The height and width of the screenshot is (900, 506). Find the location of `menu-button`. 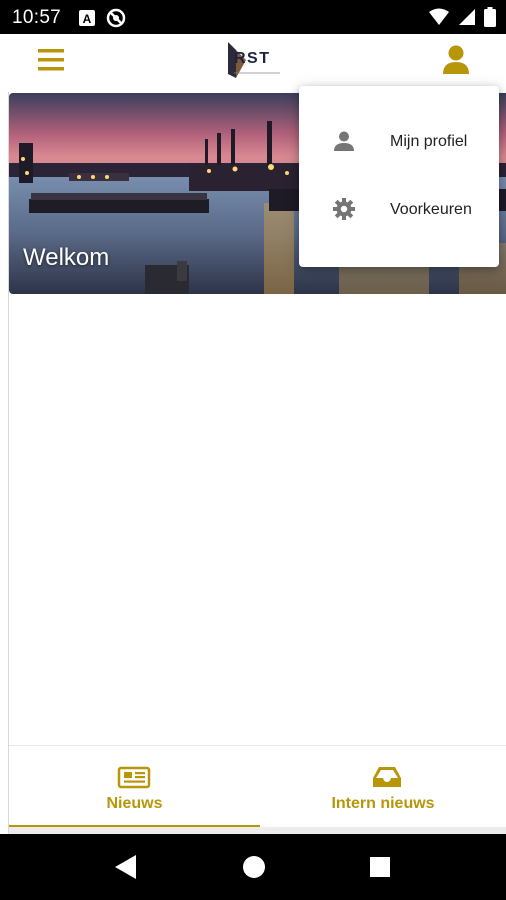

menu-button is located at coordinates (51, 60).